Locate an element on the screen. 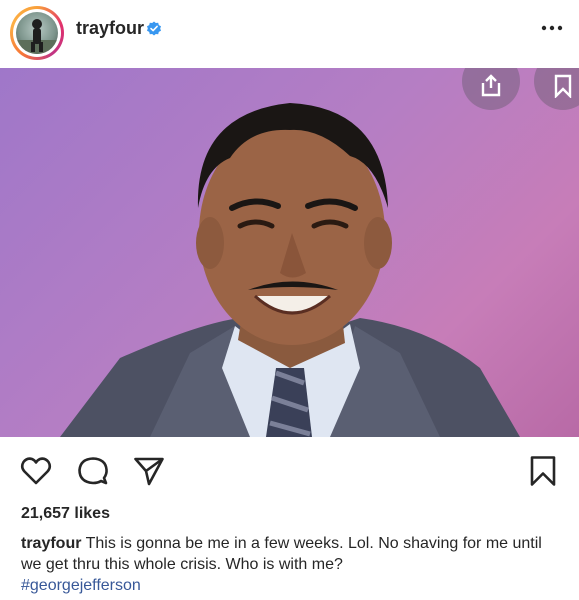 Image resolution: width=579 pixels, height=600 pixels. paper-plane-icon is located at coordinates (149, 471).